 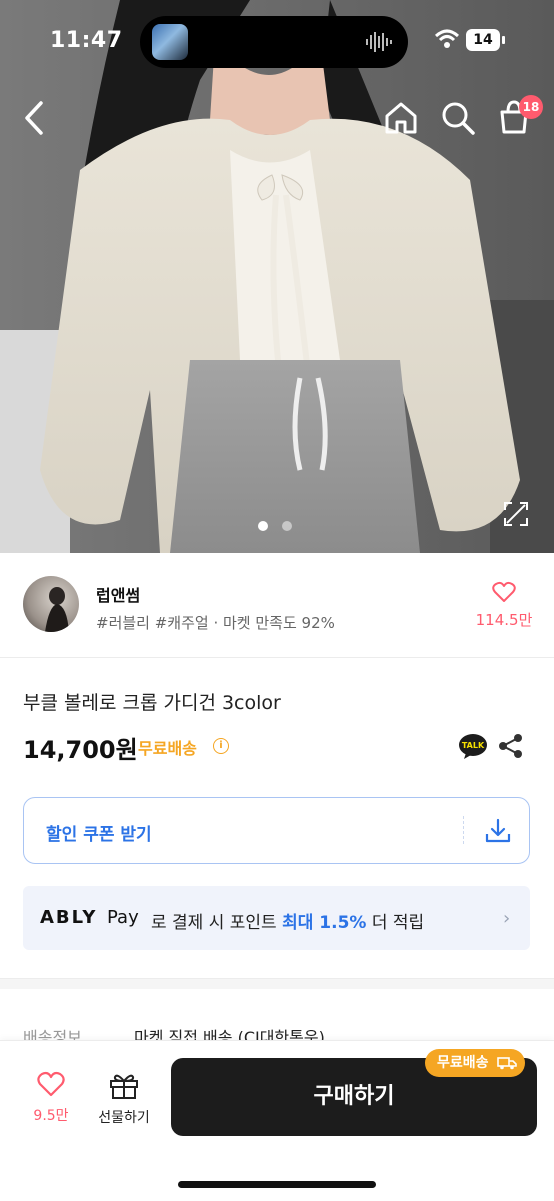 I want to click on info-icon: i, so click(x=221, y=746).